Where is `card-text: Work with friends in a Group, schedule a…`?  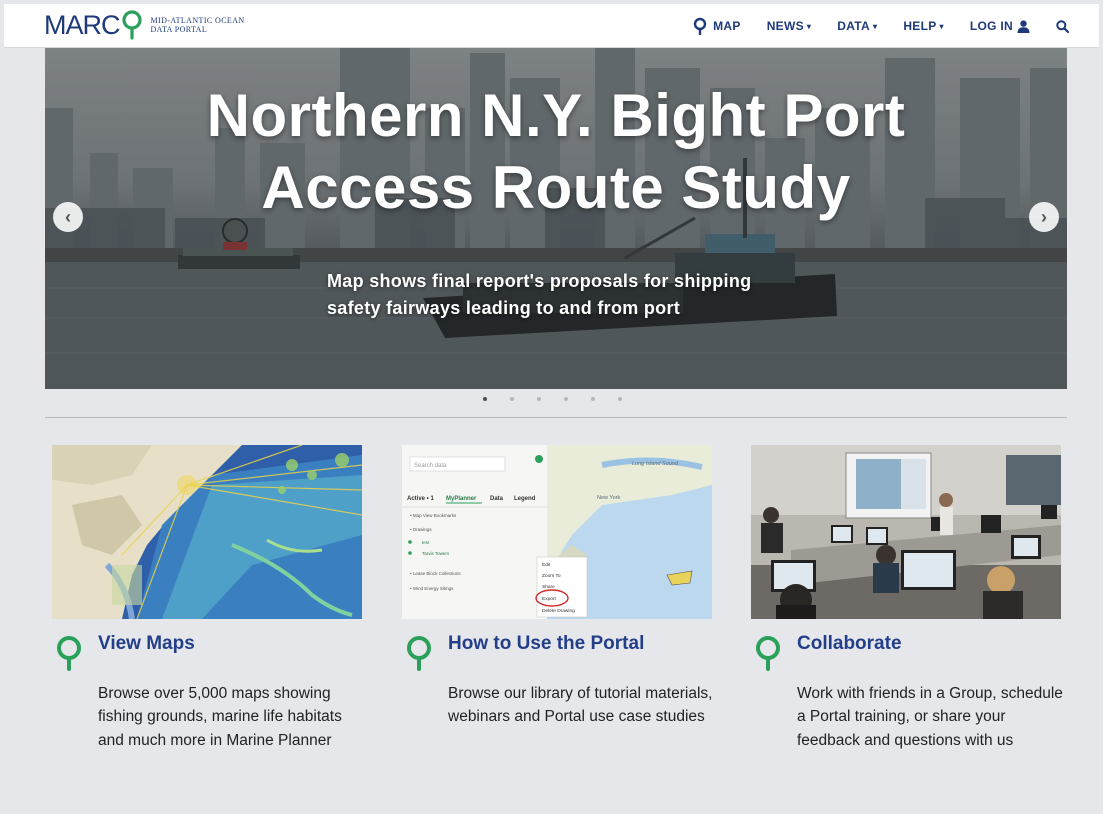 card-text: Work with friends in a Group, schedule a… is located at coordinates (930, 717).